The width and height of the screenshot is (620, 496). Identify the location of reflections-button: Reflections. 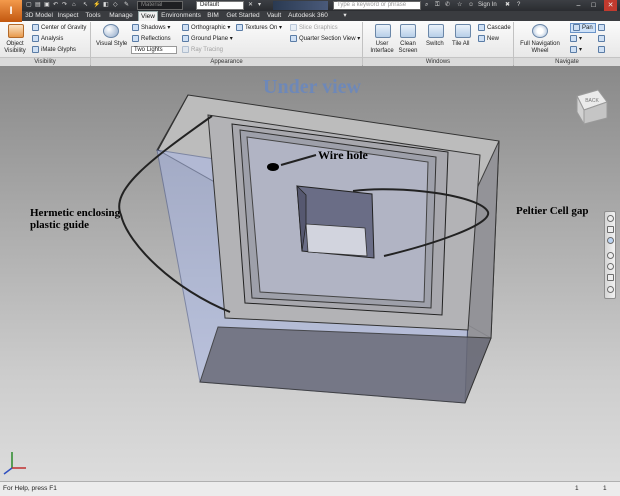
(151, 39).